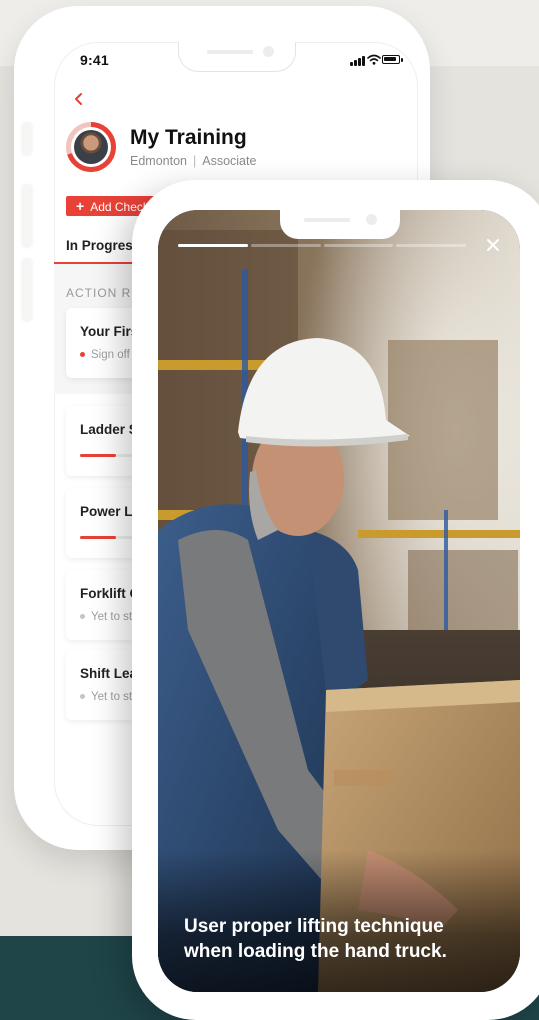 The width and height of the screenshot is (539, 1020). What do you see at coordinates (229, 161) in the screenshot?
I see `profile-role: Associate` at bounding box center [229, 161].